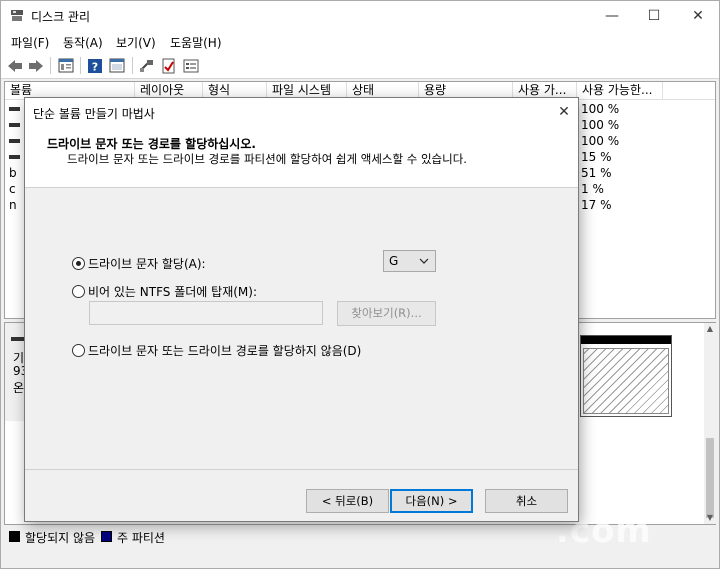  Describe the element at coordinates (66, 65) in the screenshot. I see `list-view-icon` at that location.